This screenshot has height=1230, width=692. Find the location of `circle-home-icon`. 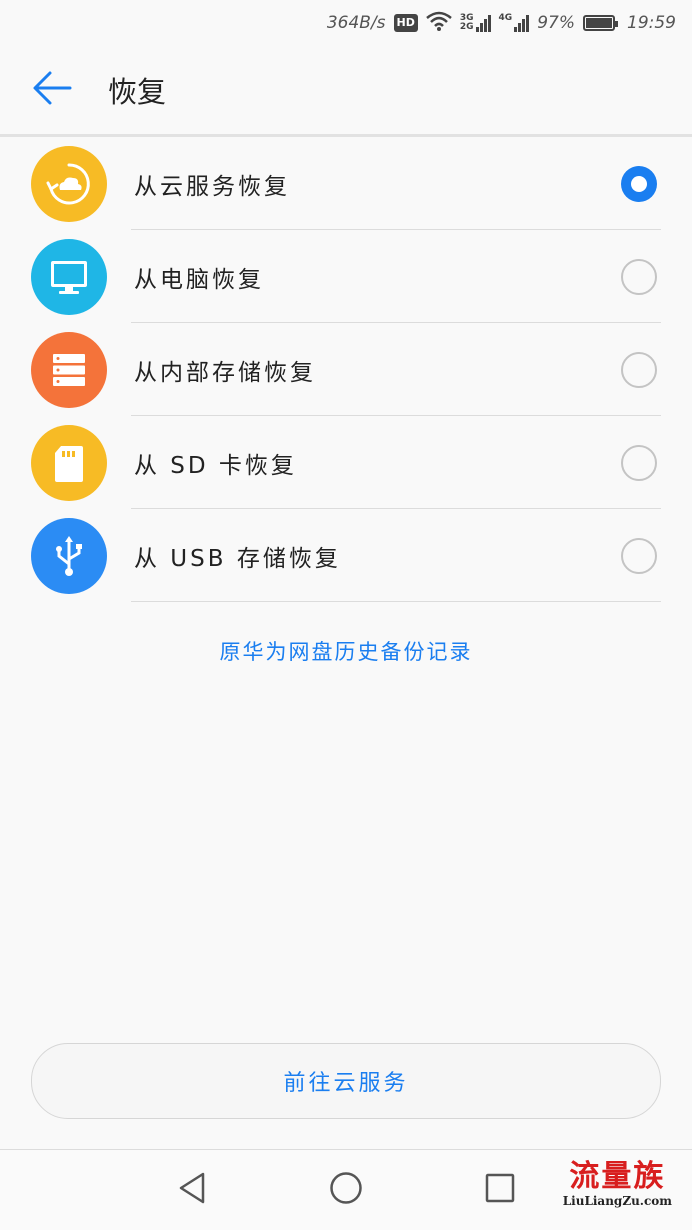

circle-home-icon is located at coordinates (346, 1190).